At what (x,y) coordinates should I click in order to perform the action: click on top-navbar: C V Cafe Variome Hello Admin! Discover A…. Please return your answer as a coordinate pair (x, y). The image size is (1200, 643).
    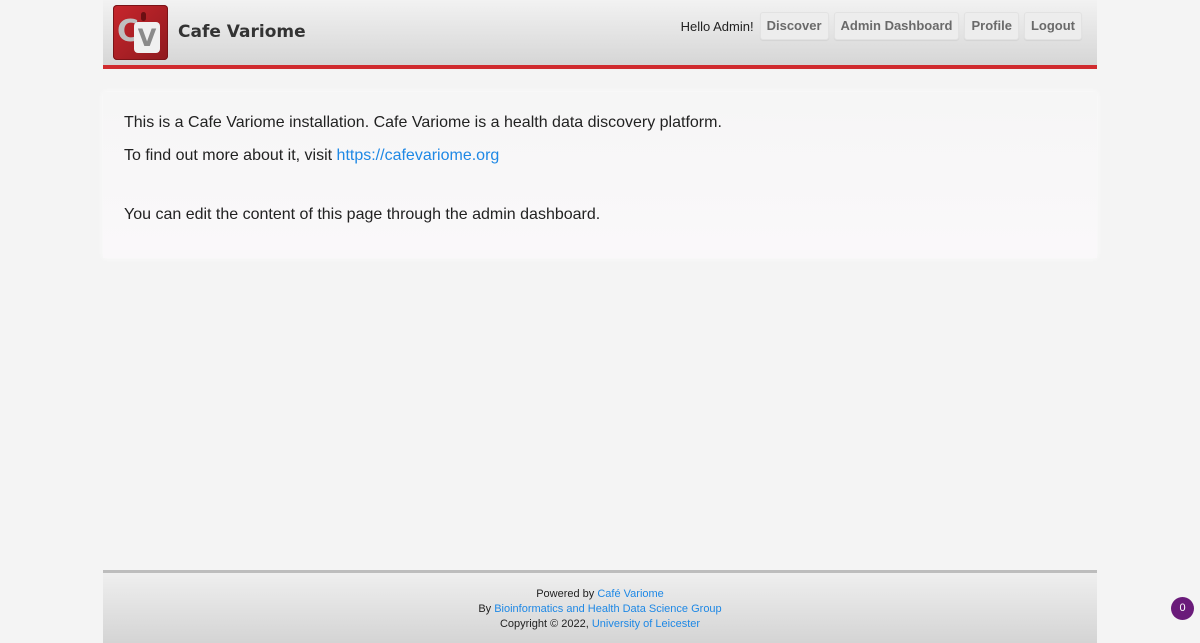
    Looking at the image, I should click on (600, 34).